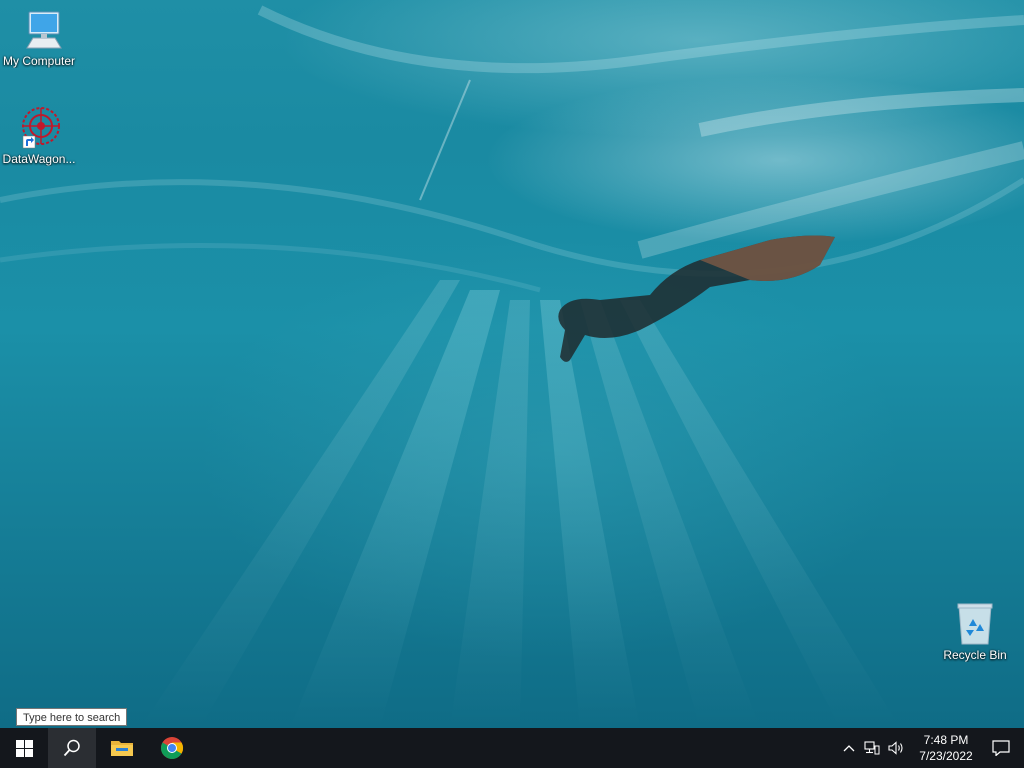  I want to click on speaker-icon, so click(895, 748).